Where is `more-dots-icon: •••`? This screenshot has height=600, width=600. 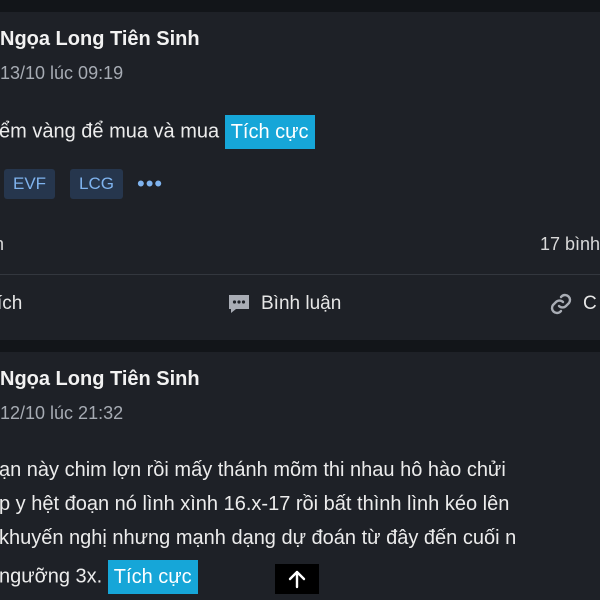
more-dots-icon: ••• is located at coordinates (150, 184).